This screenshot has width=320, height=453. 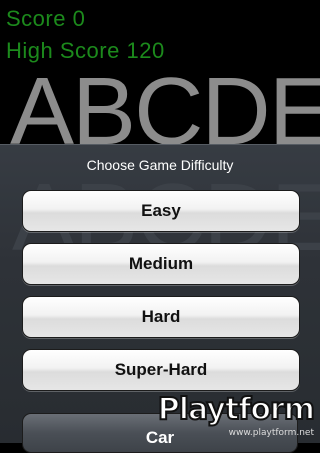 What do you see at coordinates (271, 433) in the screenshot?
I see `watermark-url: www.playtform.net` at bounding box center [271, 433].